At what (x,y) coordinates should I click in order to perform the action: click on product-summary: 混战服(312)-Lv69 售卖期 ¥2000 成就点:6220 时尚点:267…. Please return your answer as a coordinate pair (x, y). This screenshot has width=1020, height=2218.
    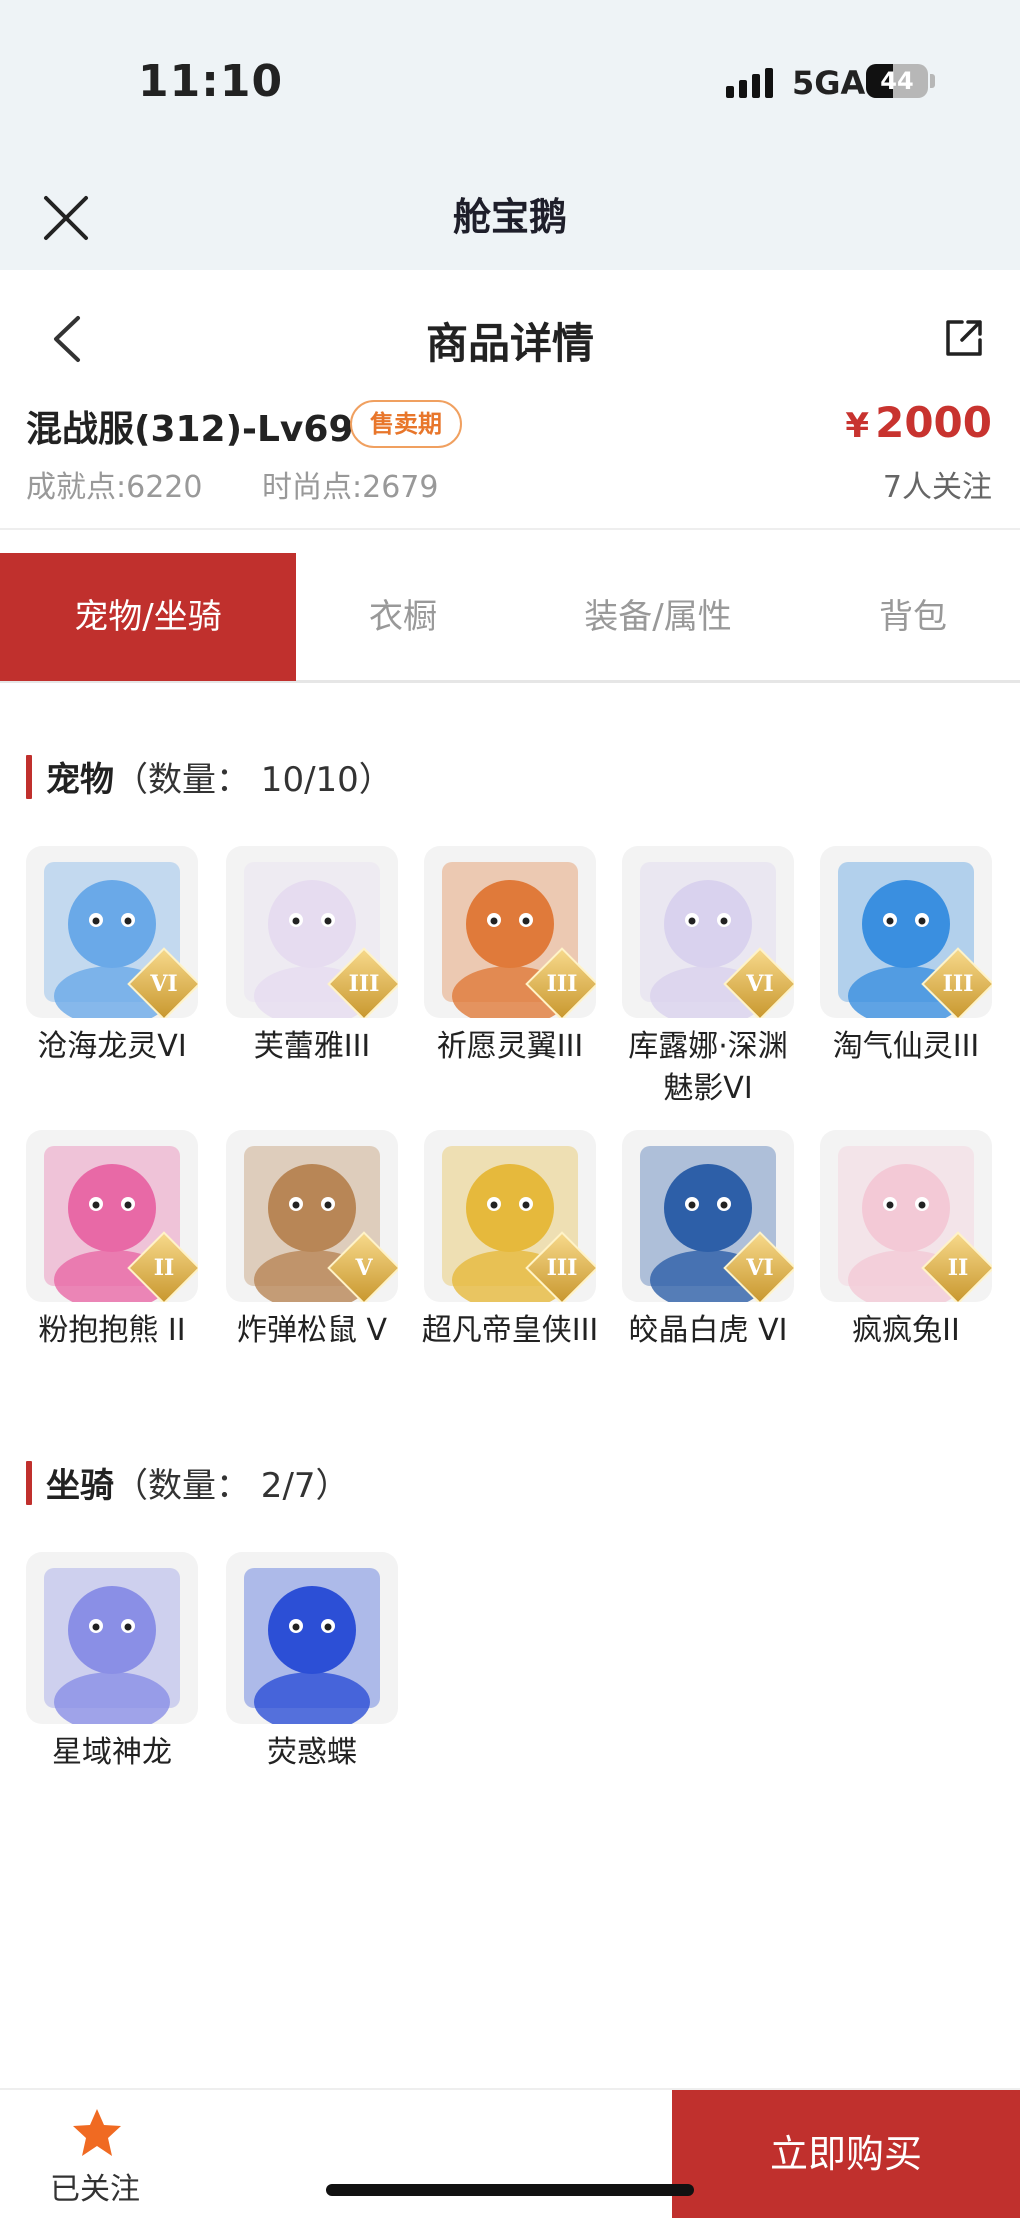
    Looking at the image, I should click on (510, 464).